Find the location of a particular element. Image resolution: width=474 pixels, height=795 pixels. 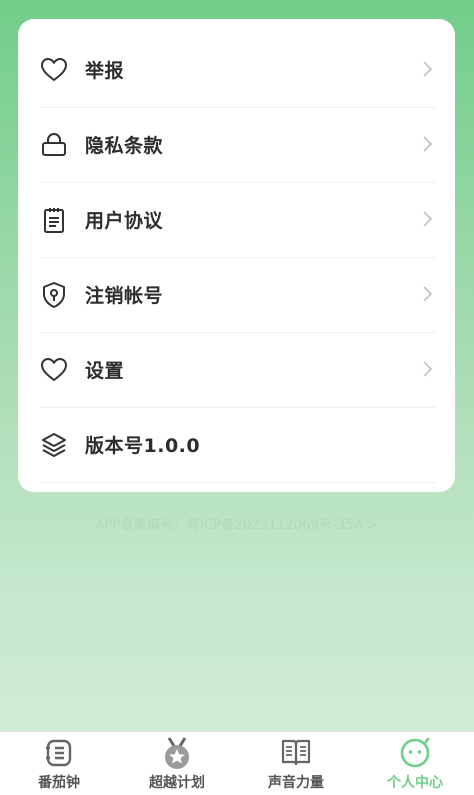

tab-voice-power: 声音力量 is located at coordinates (296, 763).